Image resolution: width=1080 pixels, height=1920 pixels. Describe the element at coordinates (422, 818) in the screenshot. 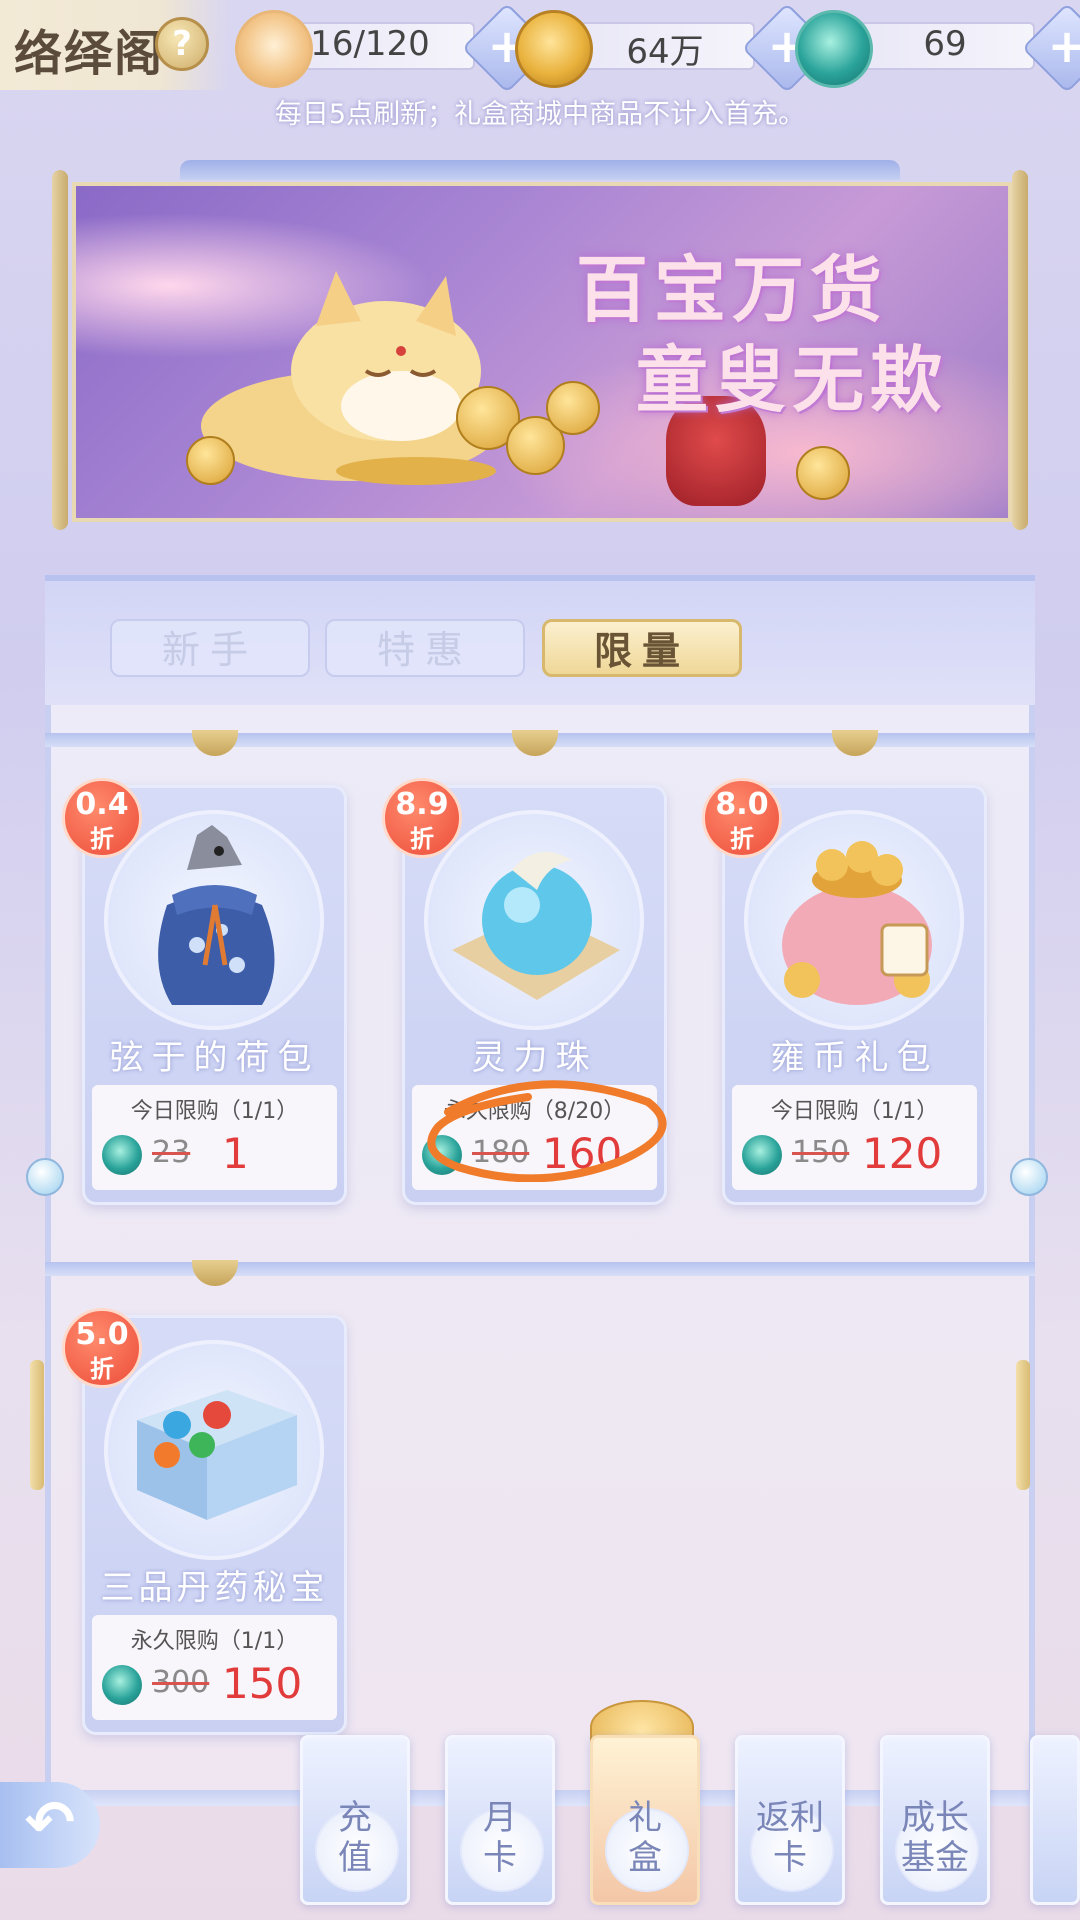

I see `discount-badge: 8.9 折` at that location.